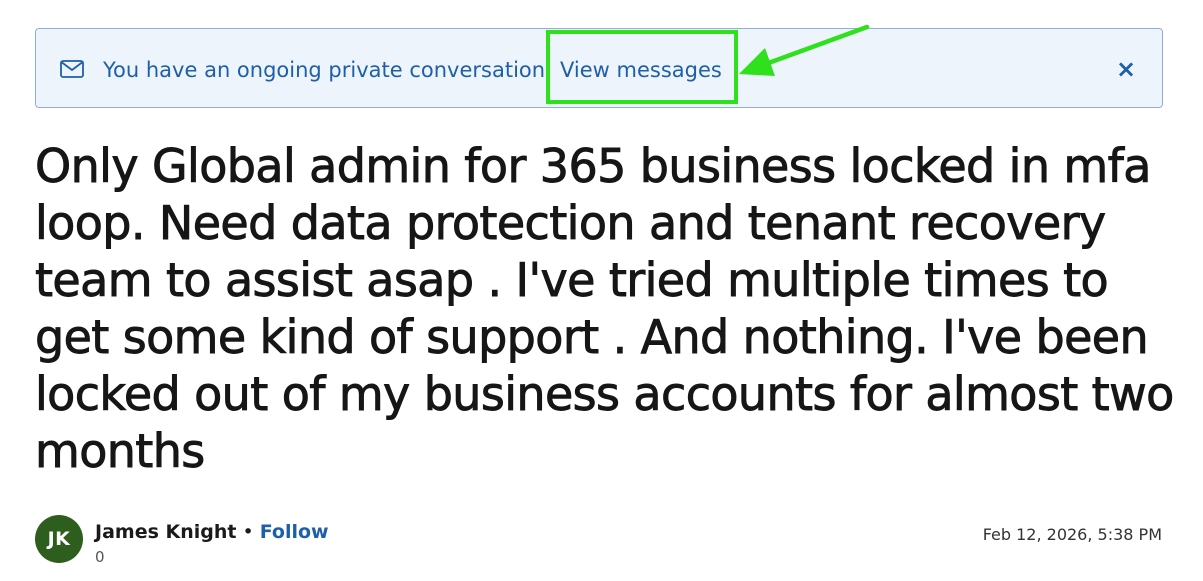 The image size is (1203, 581). Describe the element at coordinates (72, 69) in the screenshot. I see `mail-icon` at that location.